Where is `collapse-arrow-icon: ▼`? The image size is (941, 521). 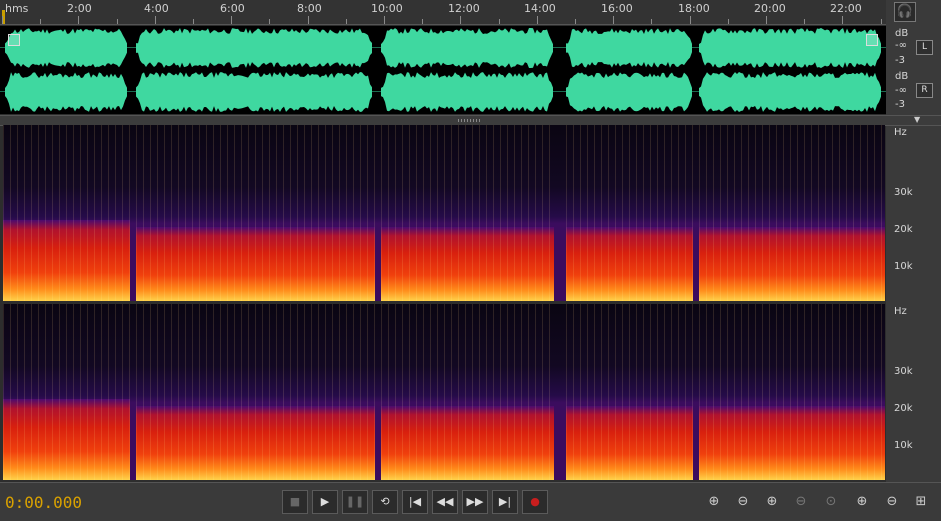
collapse-arrow-icon: ▼ is located at coordinates (917, 119).